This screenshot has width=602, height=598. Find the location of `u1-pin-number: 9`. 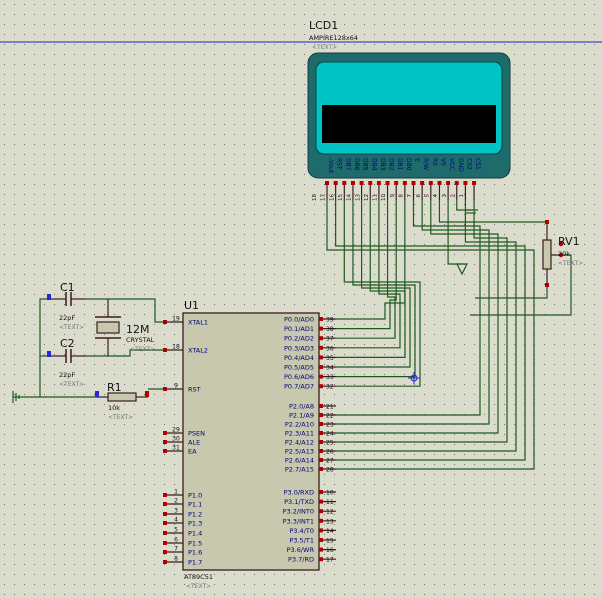

u1-pin-number: 9 is located at coordinates (176, 386).